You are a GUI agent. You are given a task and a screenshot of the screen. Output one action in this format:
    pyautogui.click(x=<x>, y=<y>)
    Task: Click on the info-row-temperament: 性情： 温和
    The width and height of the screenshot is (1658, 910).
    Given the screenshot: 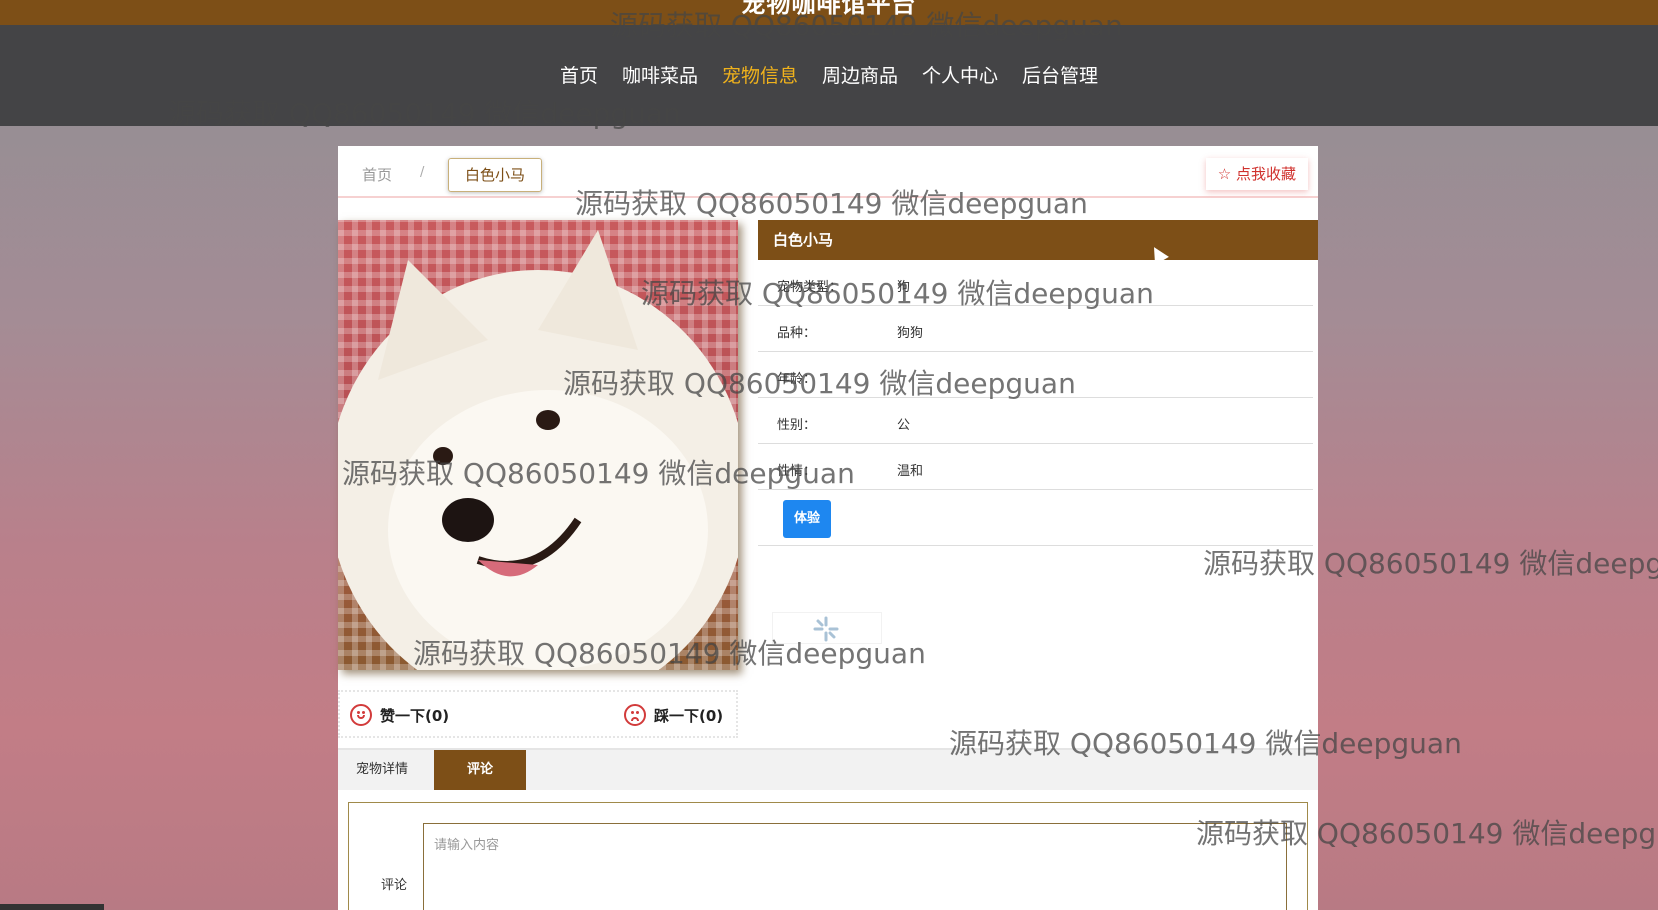 What is the action you would take?
    pyautogui.click(x=1035, y=467)
    